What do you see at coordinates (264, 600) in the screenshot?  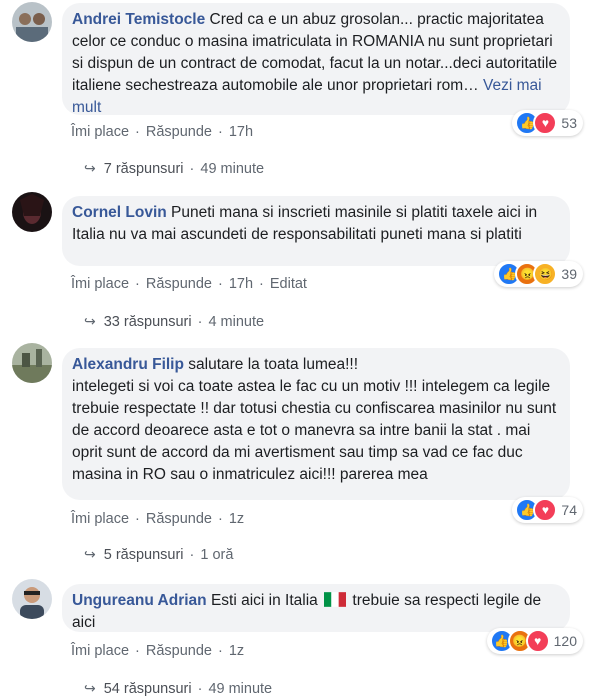 I see `comment-text-a: Esti aici in Italia` at bounding box center [264, 600].